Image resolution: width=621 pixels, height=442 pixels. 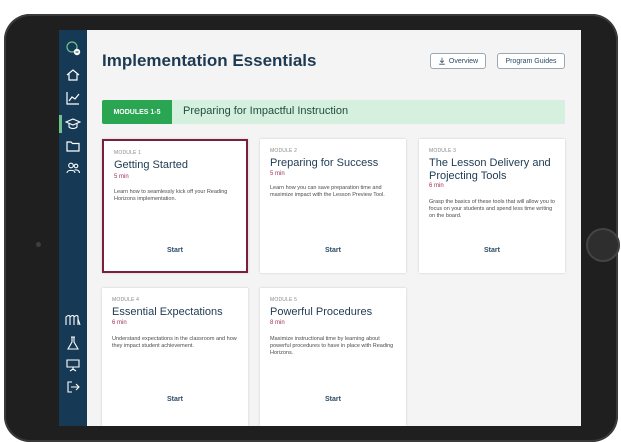 I want to click on program-guides-button: Program Guides, so click(x=531, y=61).